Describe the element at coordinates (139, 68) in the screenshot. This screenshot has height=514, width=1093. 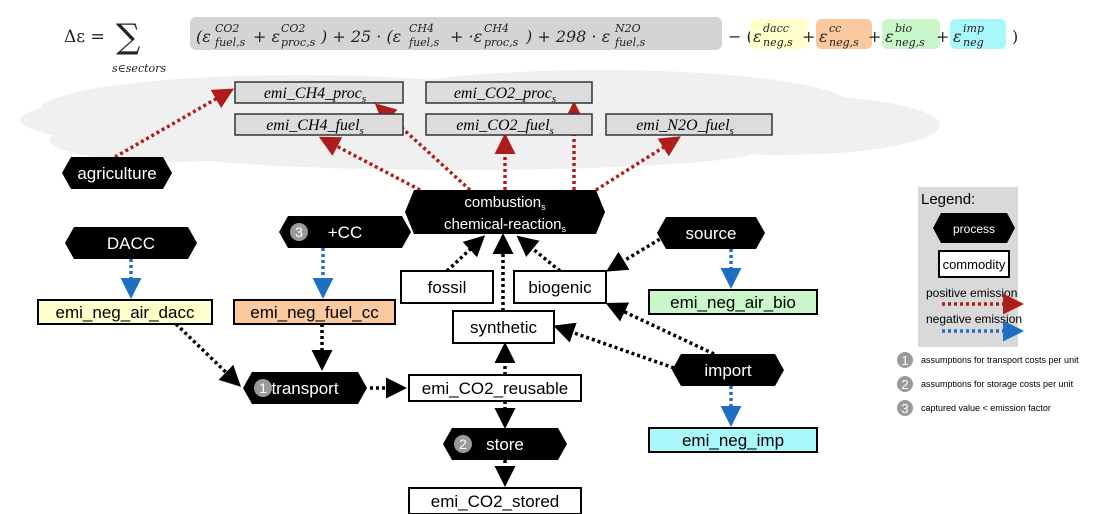
I see `sum-subscript: s∈sectors` at that location.